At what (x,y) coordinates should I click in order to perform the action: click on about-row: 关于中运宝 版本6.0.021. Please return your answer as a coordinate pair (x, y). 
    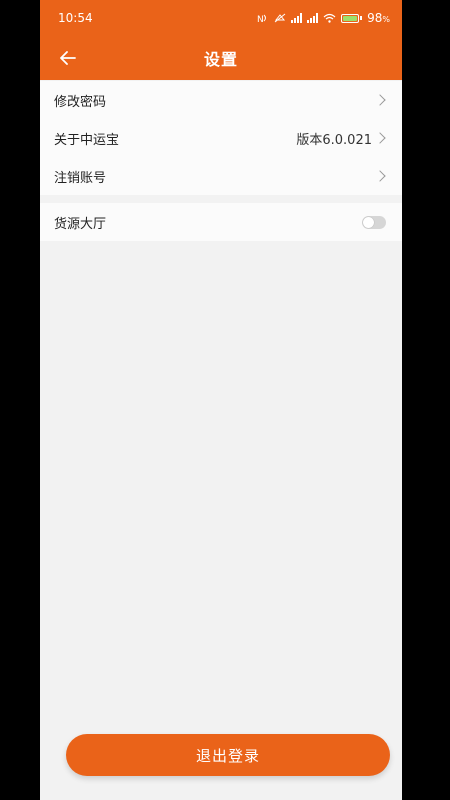
    Looking at the image, I should click on (221, 138).